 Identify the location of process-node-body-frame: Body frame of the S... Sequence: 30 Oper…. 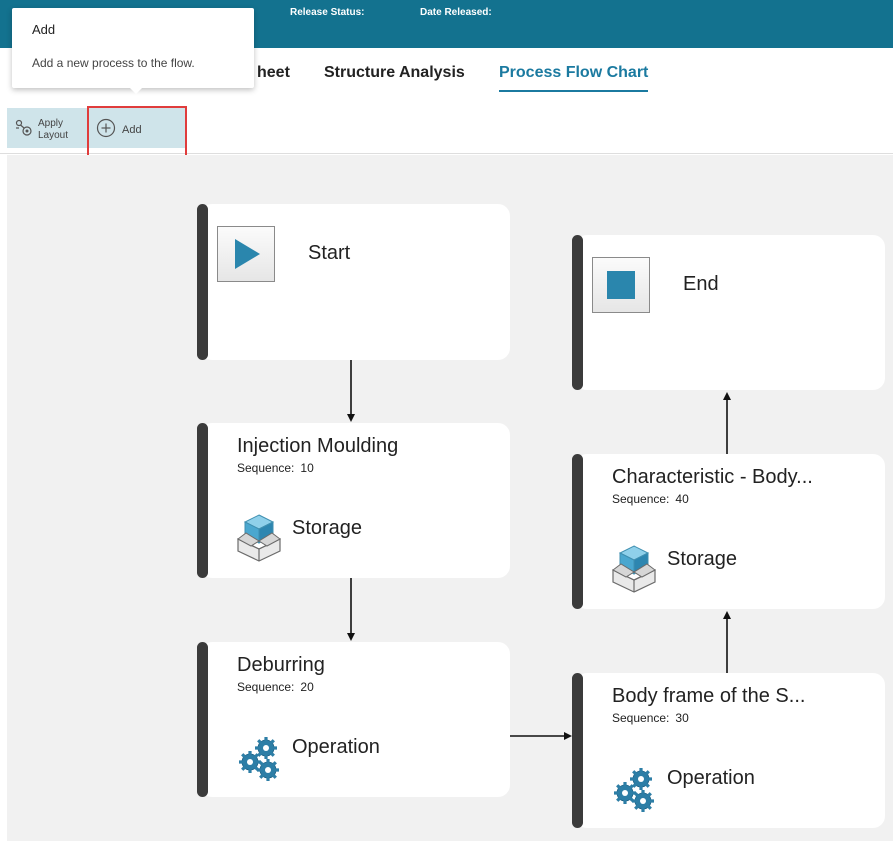
(728, 750).